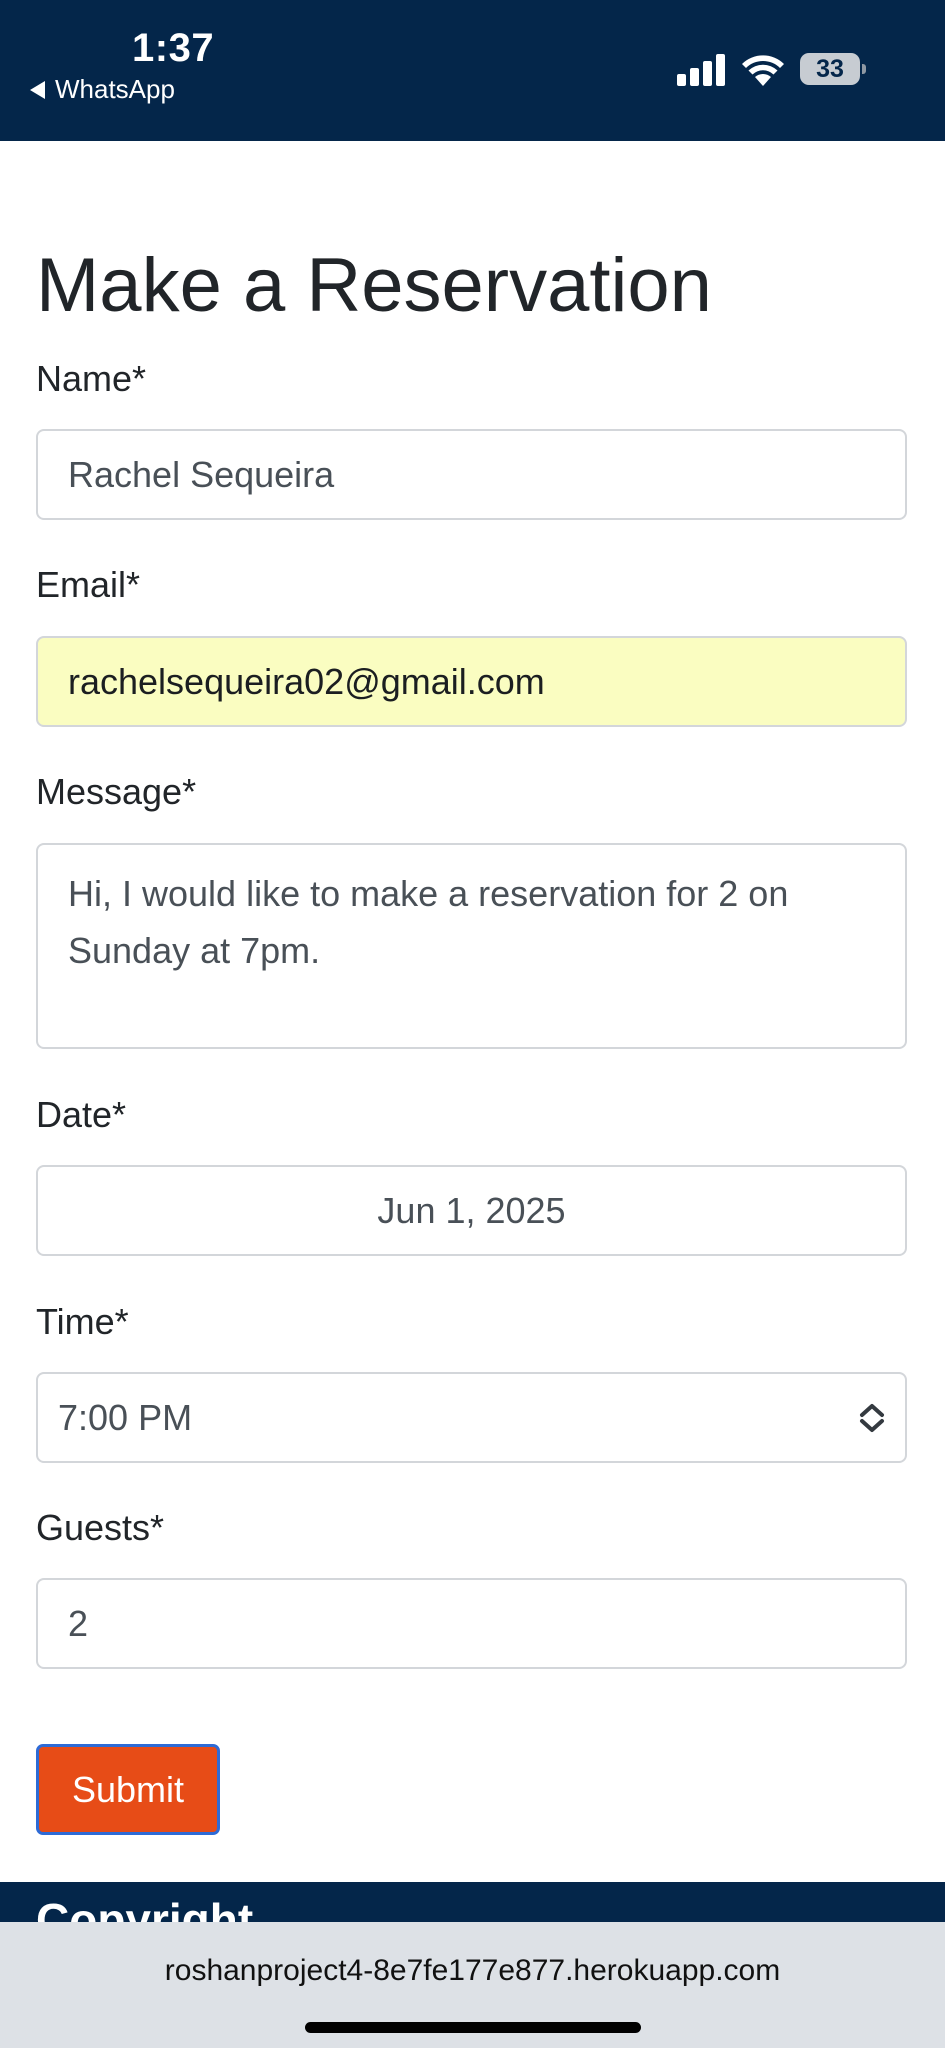 This screenshot has height=2048, width=945. Describe the element at coordinates (115, 89) in the screenshot. I see `back-app-label: WhatsApp` at that location.